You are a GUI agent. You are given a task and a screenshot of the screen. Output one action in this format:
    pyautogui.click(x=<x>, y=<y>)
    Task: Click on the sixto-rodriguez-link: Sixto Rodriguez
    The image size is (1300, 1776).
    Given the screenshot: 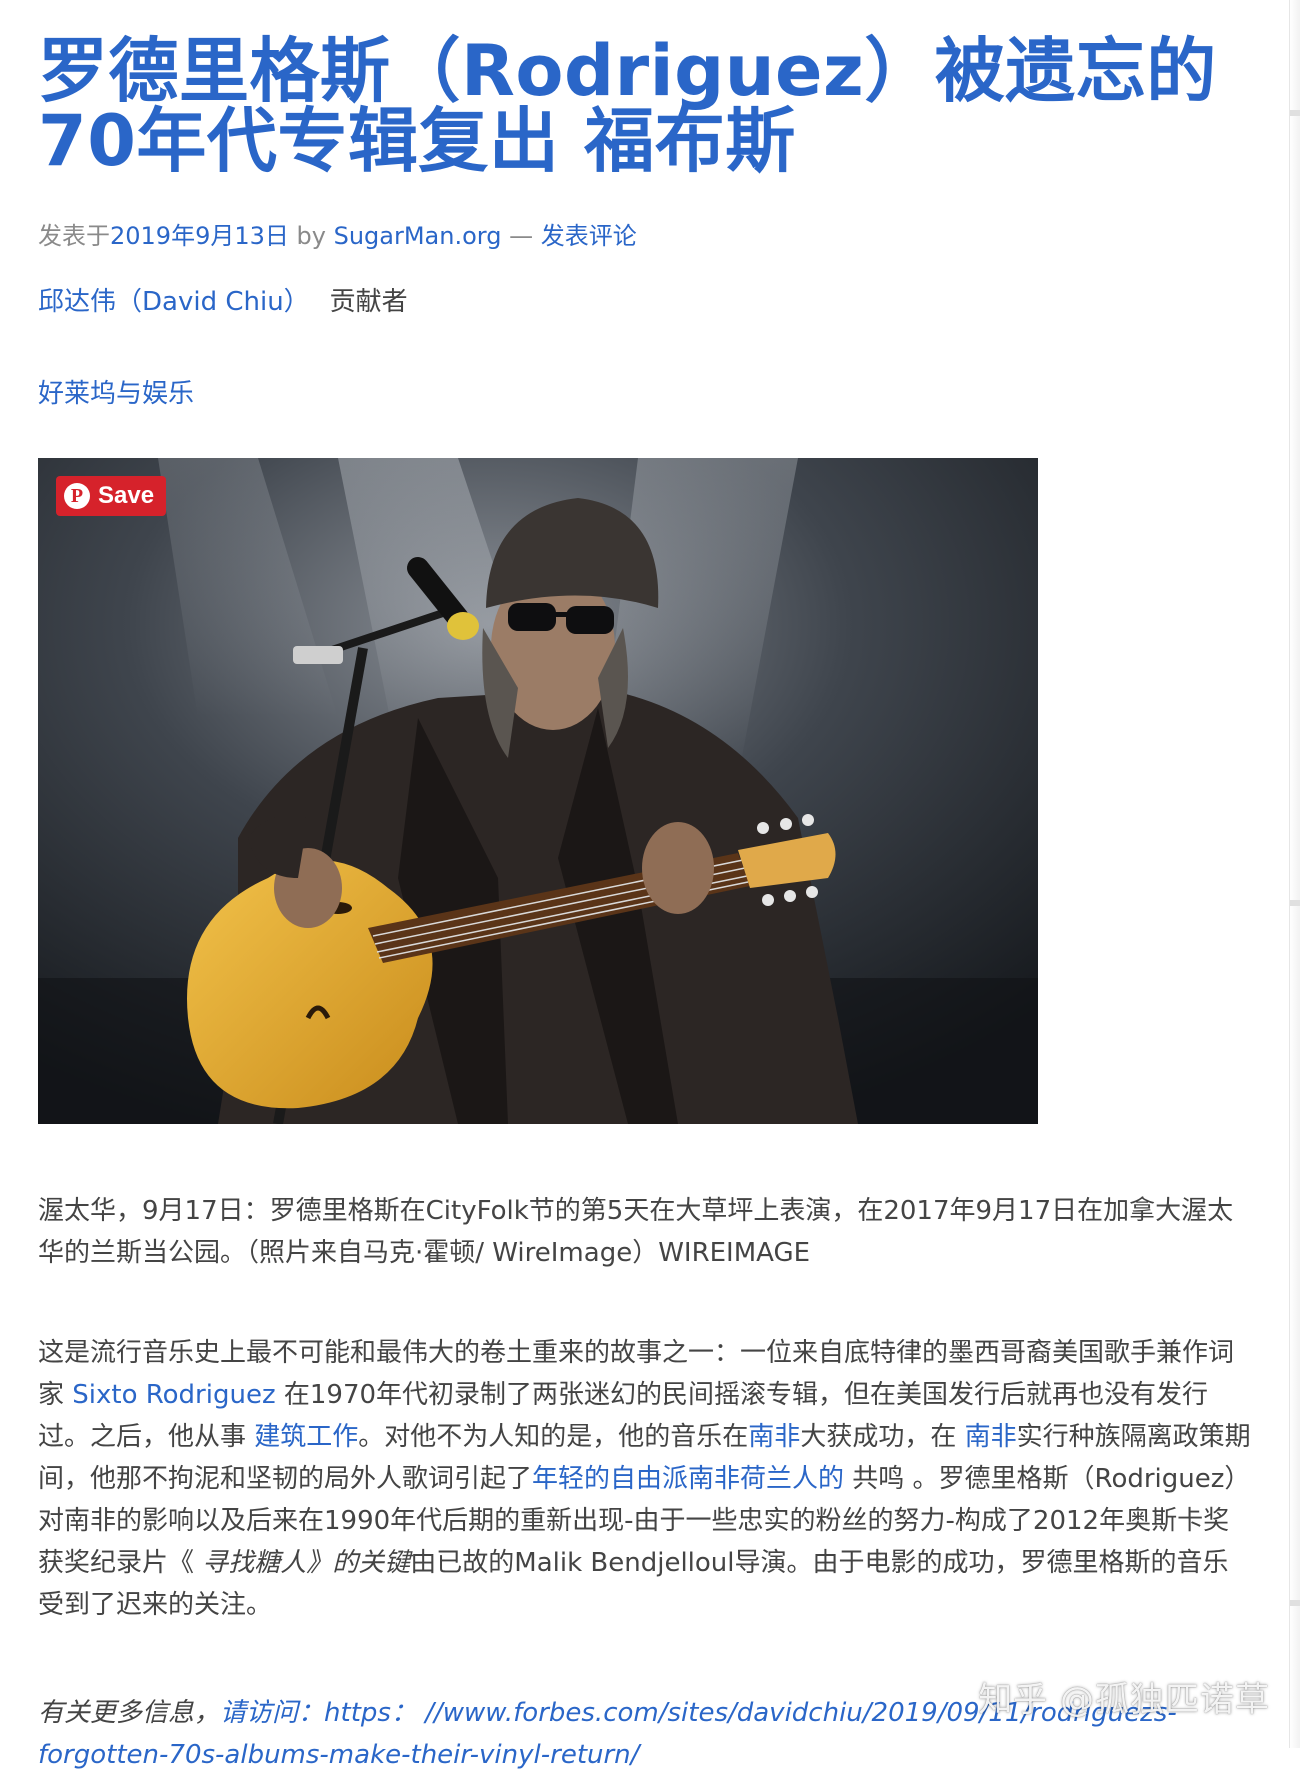 What is the action you would take?
    pyautogui.click(x=173, y=1395)
    